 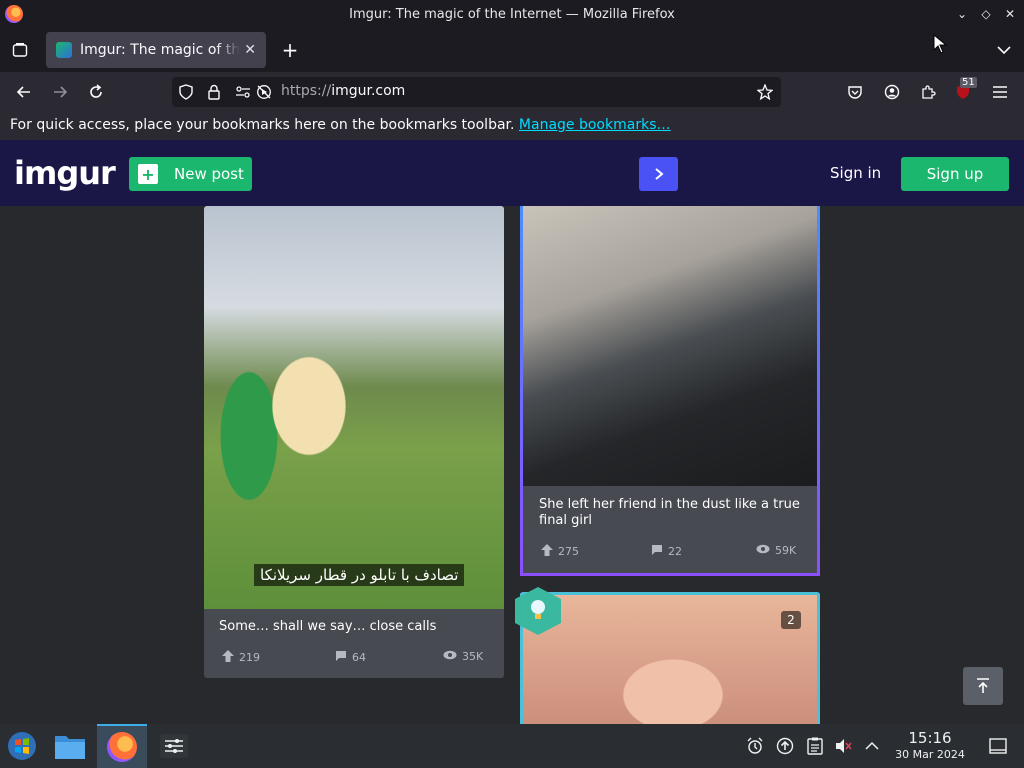 What do you see at coordinates (350, 657) in the screenshot?
I see `comment-count: 64` at bounding box center [350, 657].